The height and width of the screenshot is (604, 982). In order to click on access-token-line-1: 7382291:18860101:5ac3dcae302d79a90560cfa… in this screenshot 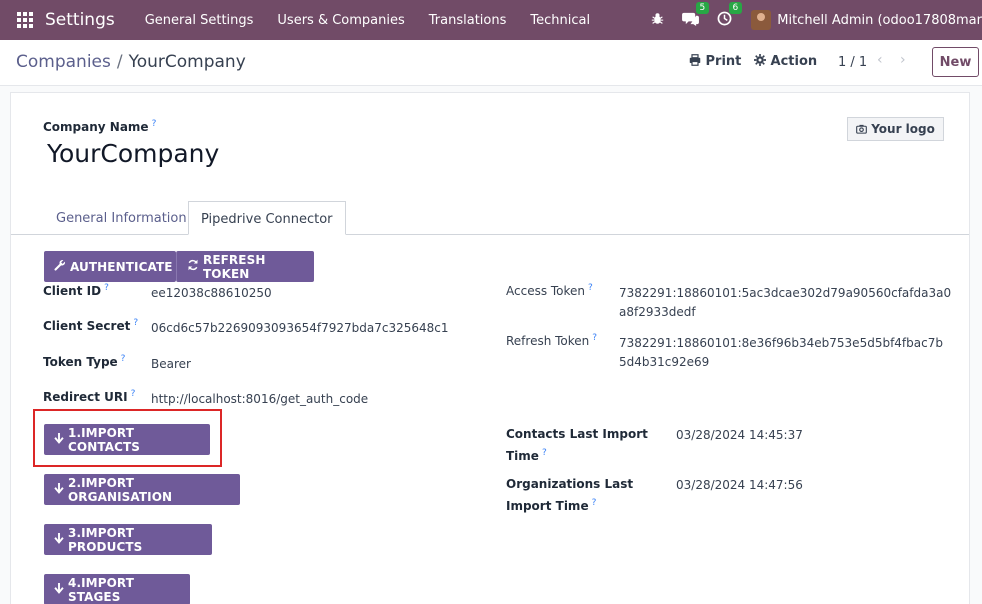, I will do `click(785, 293)`.